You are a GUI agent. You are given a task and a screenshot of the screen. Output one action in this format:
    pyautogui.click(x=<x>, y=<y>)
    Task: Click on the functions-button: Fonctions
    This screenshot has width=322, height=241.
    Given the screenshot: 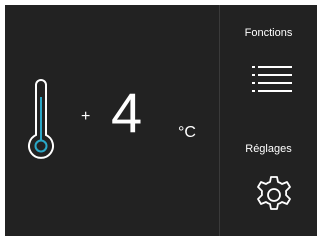 What is the action you would take?
    pyautogui.click(x=268, y=62)
    